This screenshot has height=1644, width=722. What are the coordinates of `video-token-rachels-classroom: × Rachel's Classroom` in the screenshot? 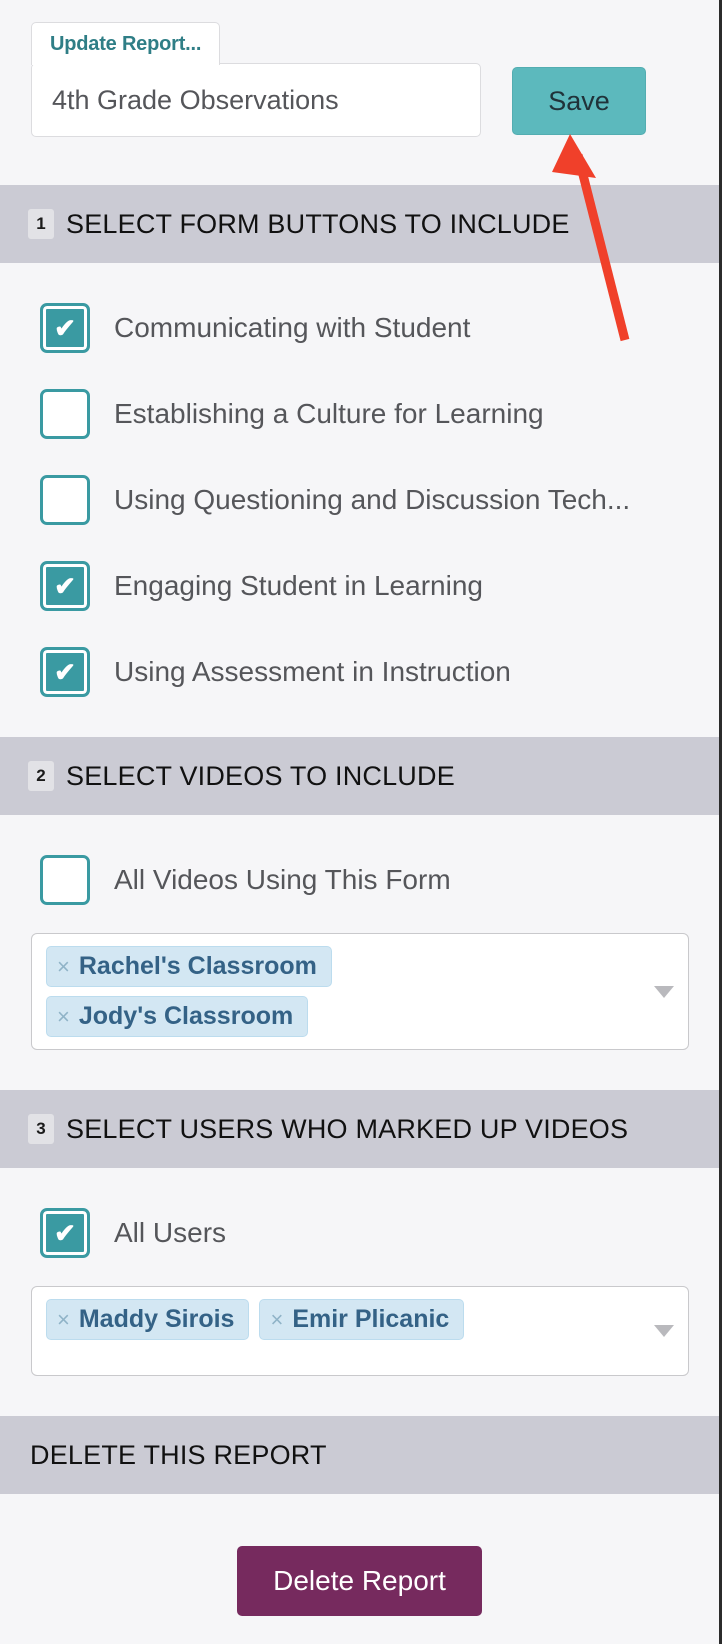 It's located at (189, 966).